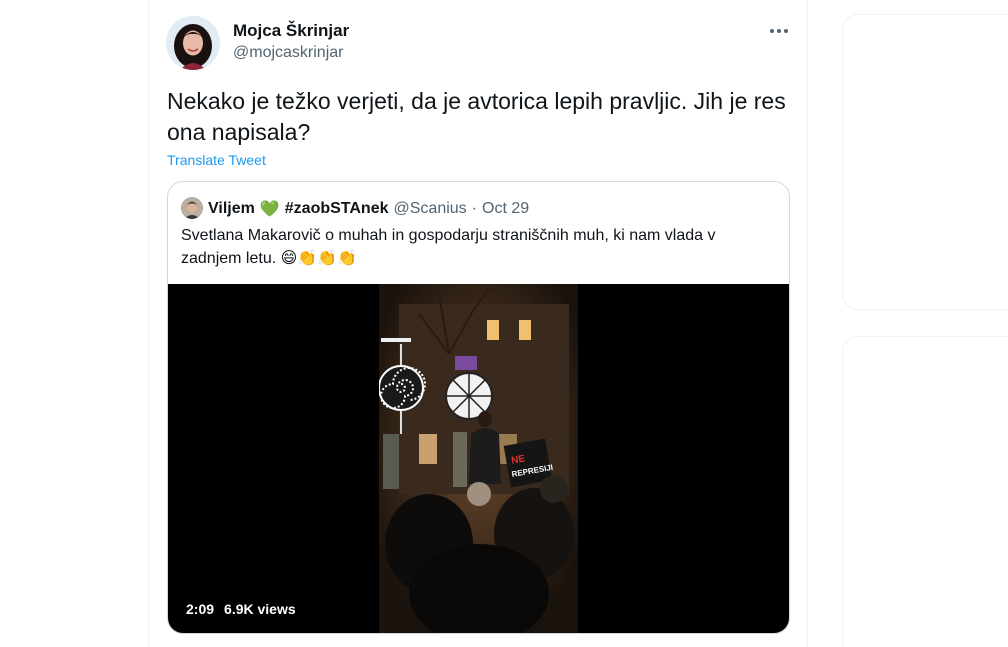 The image size is (1008, 647). What do you see at coordinates (260, 609) in the screenshot?
I see `video-views: 6.9K views` at bounding box center [260, 609].